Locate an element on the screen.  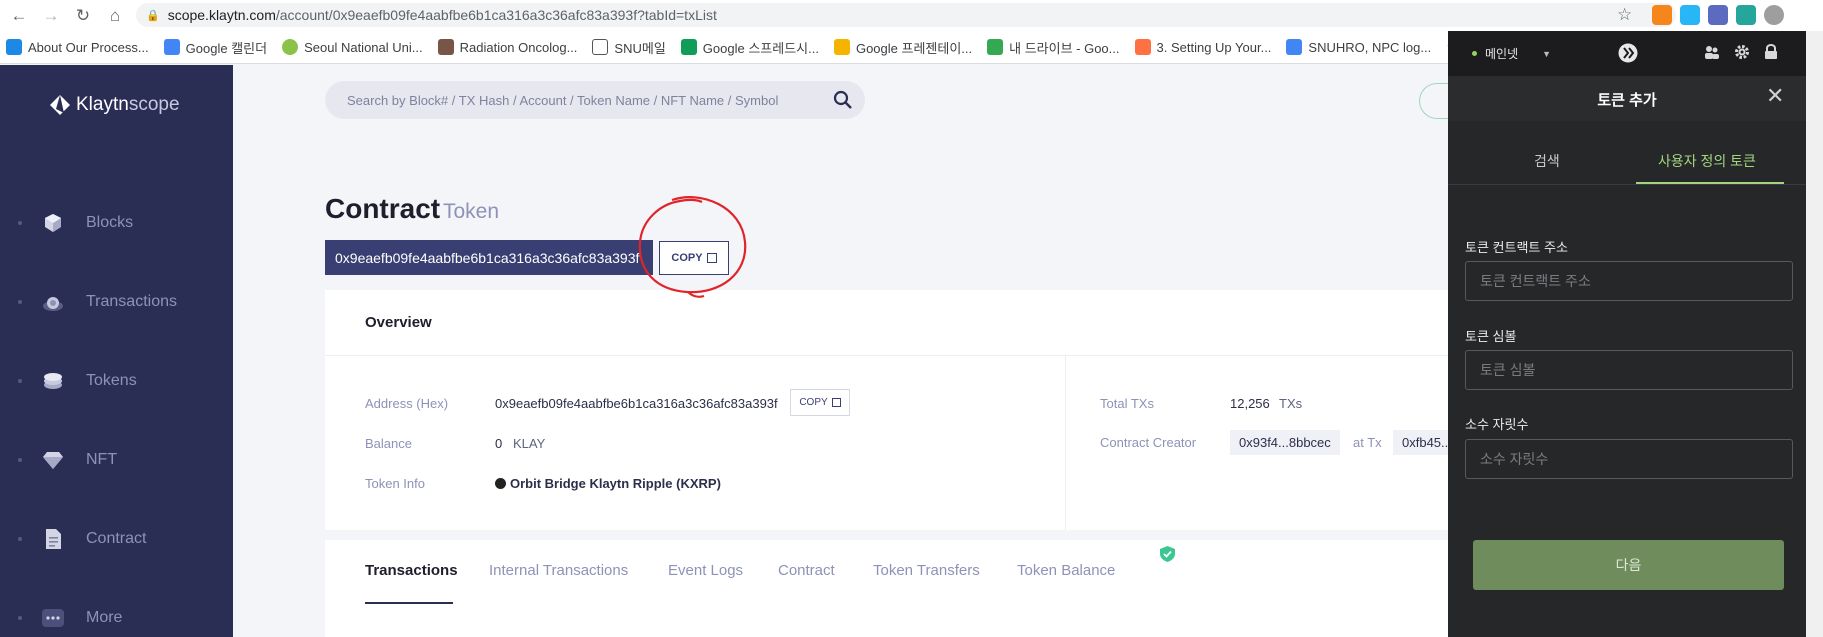
copy-address-button: COPY is located at coordinates (694, 258).